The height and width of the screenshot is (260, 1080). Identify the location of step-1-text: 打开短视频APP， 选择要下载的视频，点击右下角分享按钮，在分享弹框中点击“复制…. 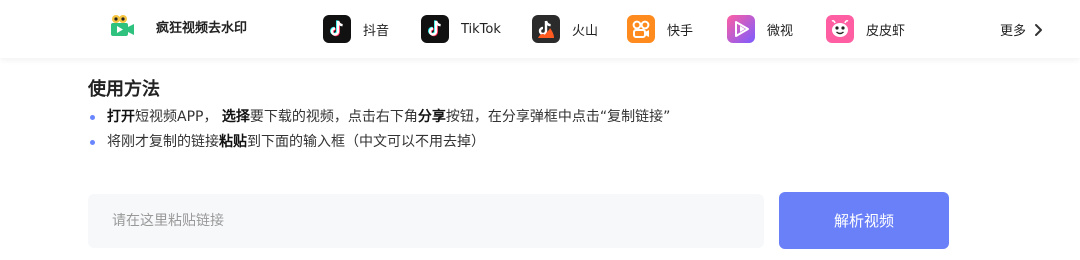
(389, 117).